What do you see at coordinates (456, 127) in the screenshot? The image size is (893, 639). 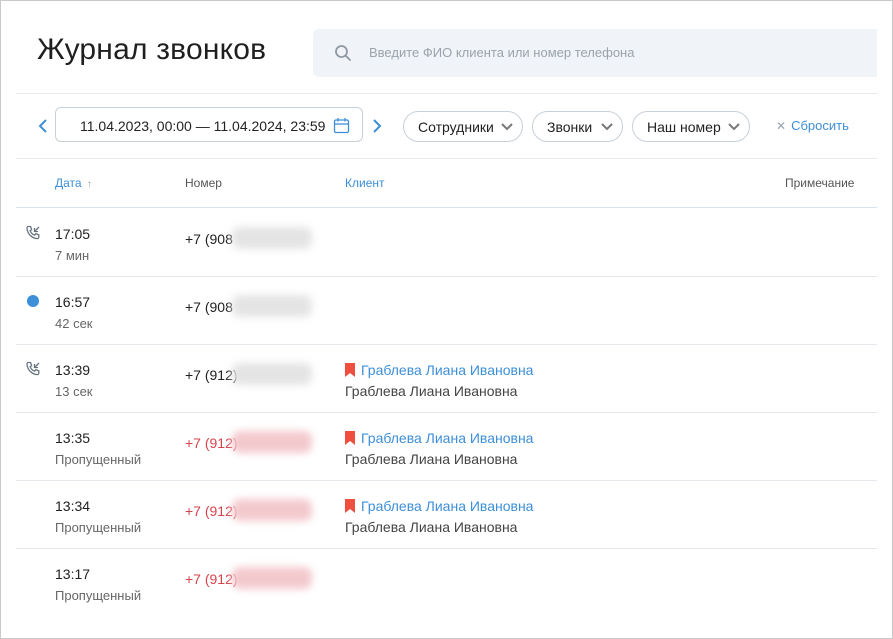 I see `employees-filter-label: Сотрудники` at bounding box center [456, 127].